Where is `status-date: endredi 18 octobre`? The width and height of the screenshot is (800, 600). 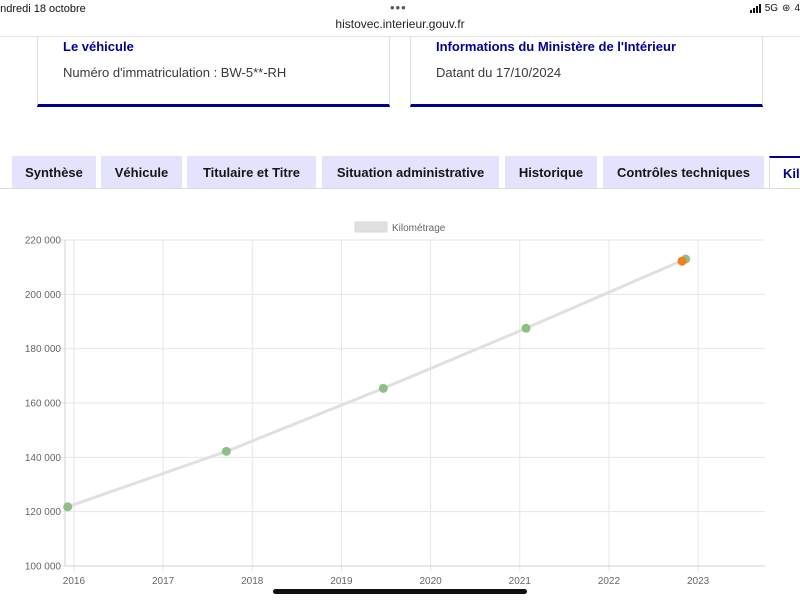 status-date: endredi 18 octobre is located at coordinates (43, 9).